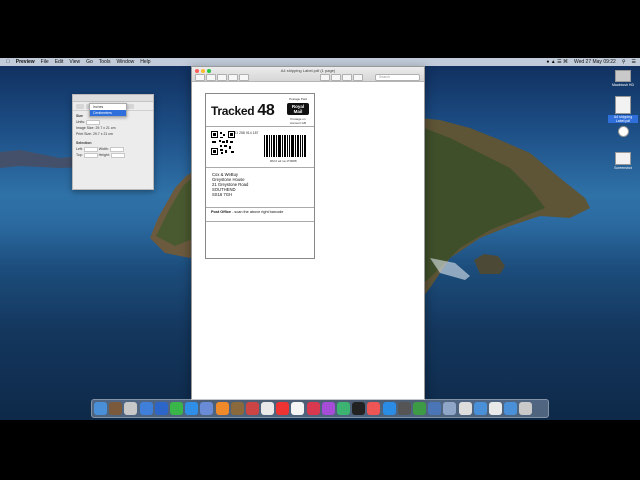 Image resolution: width=640 pixels, height=480 pixels. I want to click on units-select, so click(92, 122).